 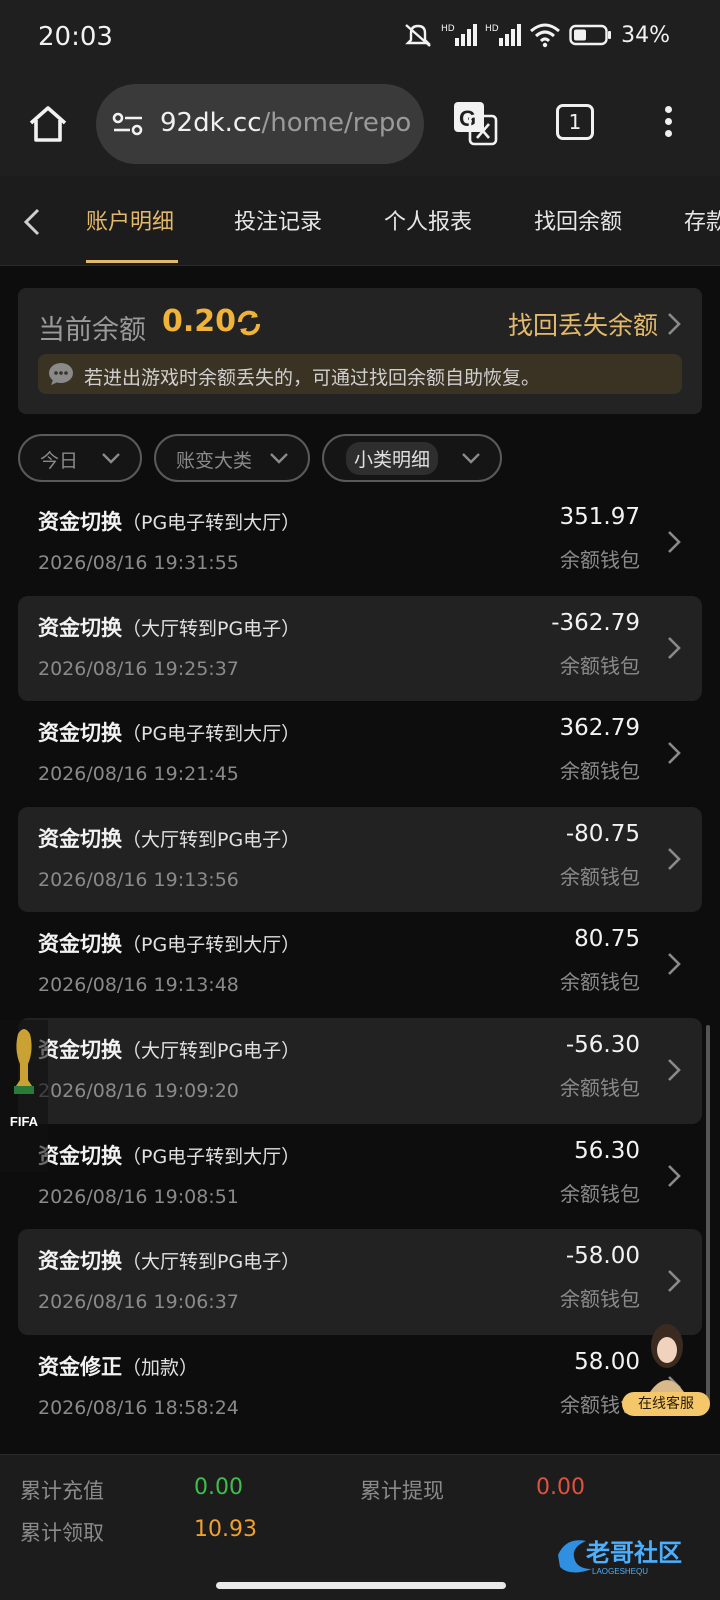 What do you see at coordinates (360, 221) in the screenshot?
I see `report-tab-bar: 账户明细 投注记录 个人报表 找回余额 存款` at bounding box center [360, 221].